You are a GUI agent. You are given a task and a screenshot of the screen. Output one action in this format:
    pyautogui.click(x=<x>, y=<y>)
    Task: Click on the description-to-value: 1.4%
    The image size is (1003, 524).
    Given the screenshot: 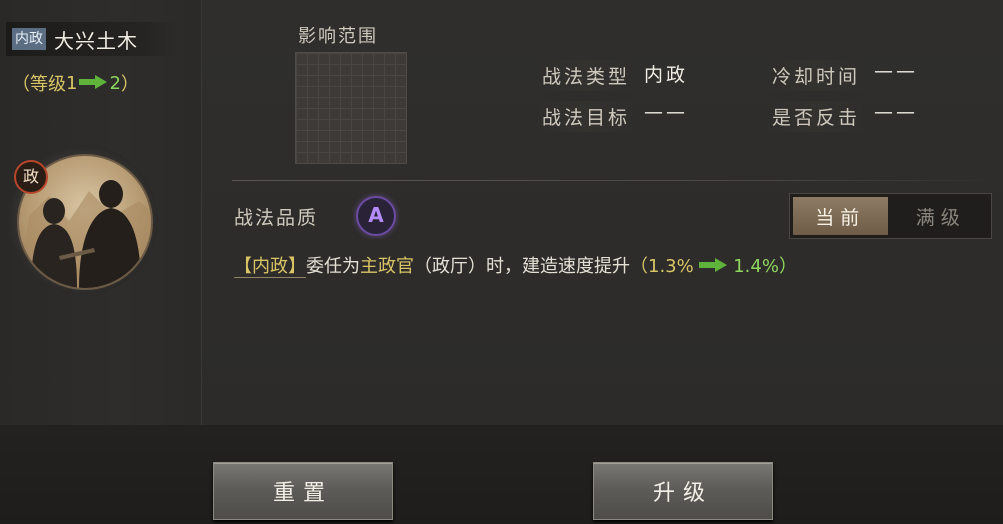 What is the action you would take?
    pyautogui.click(x=756, y=266)
    